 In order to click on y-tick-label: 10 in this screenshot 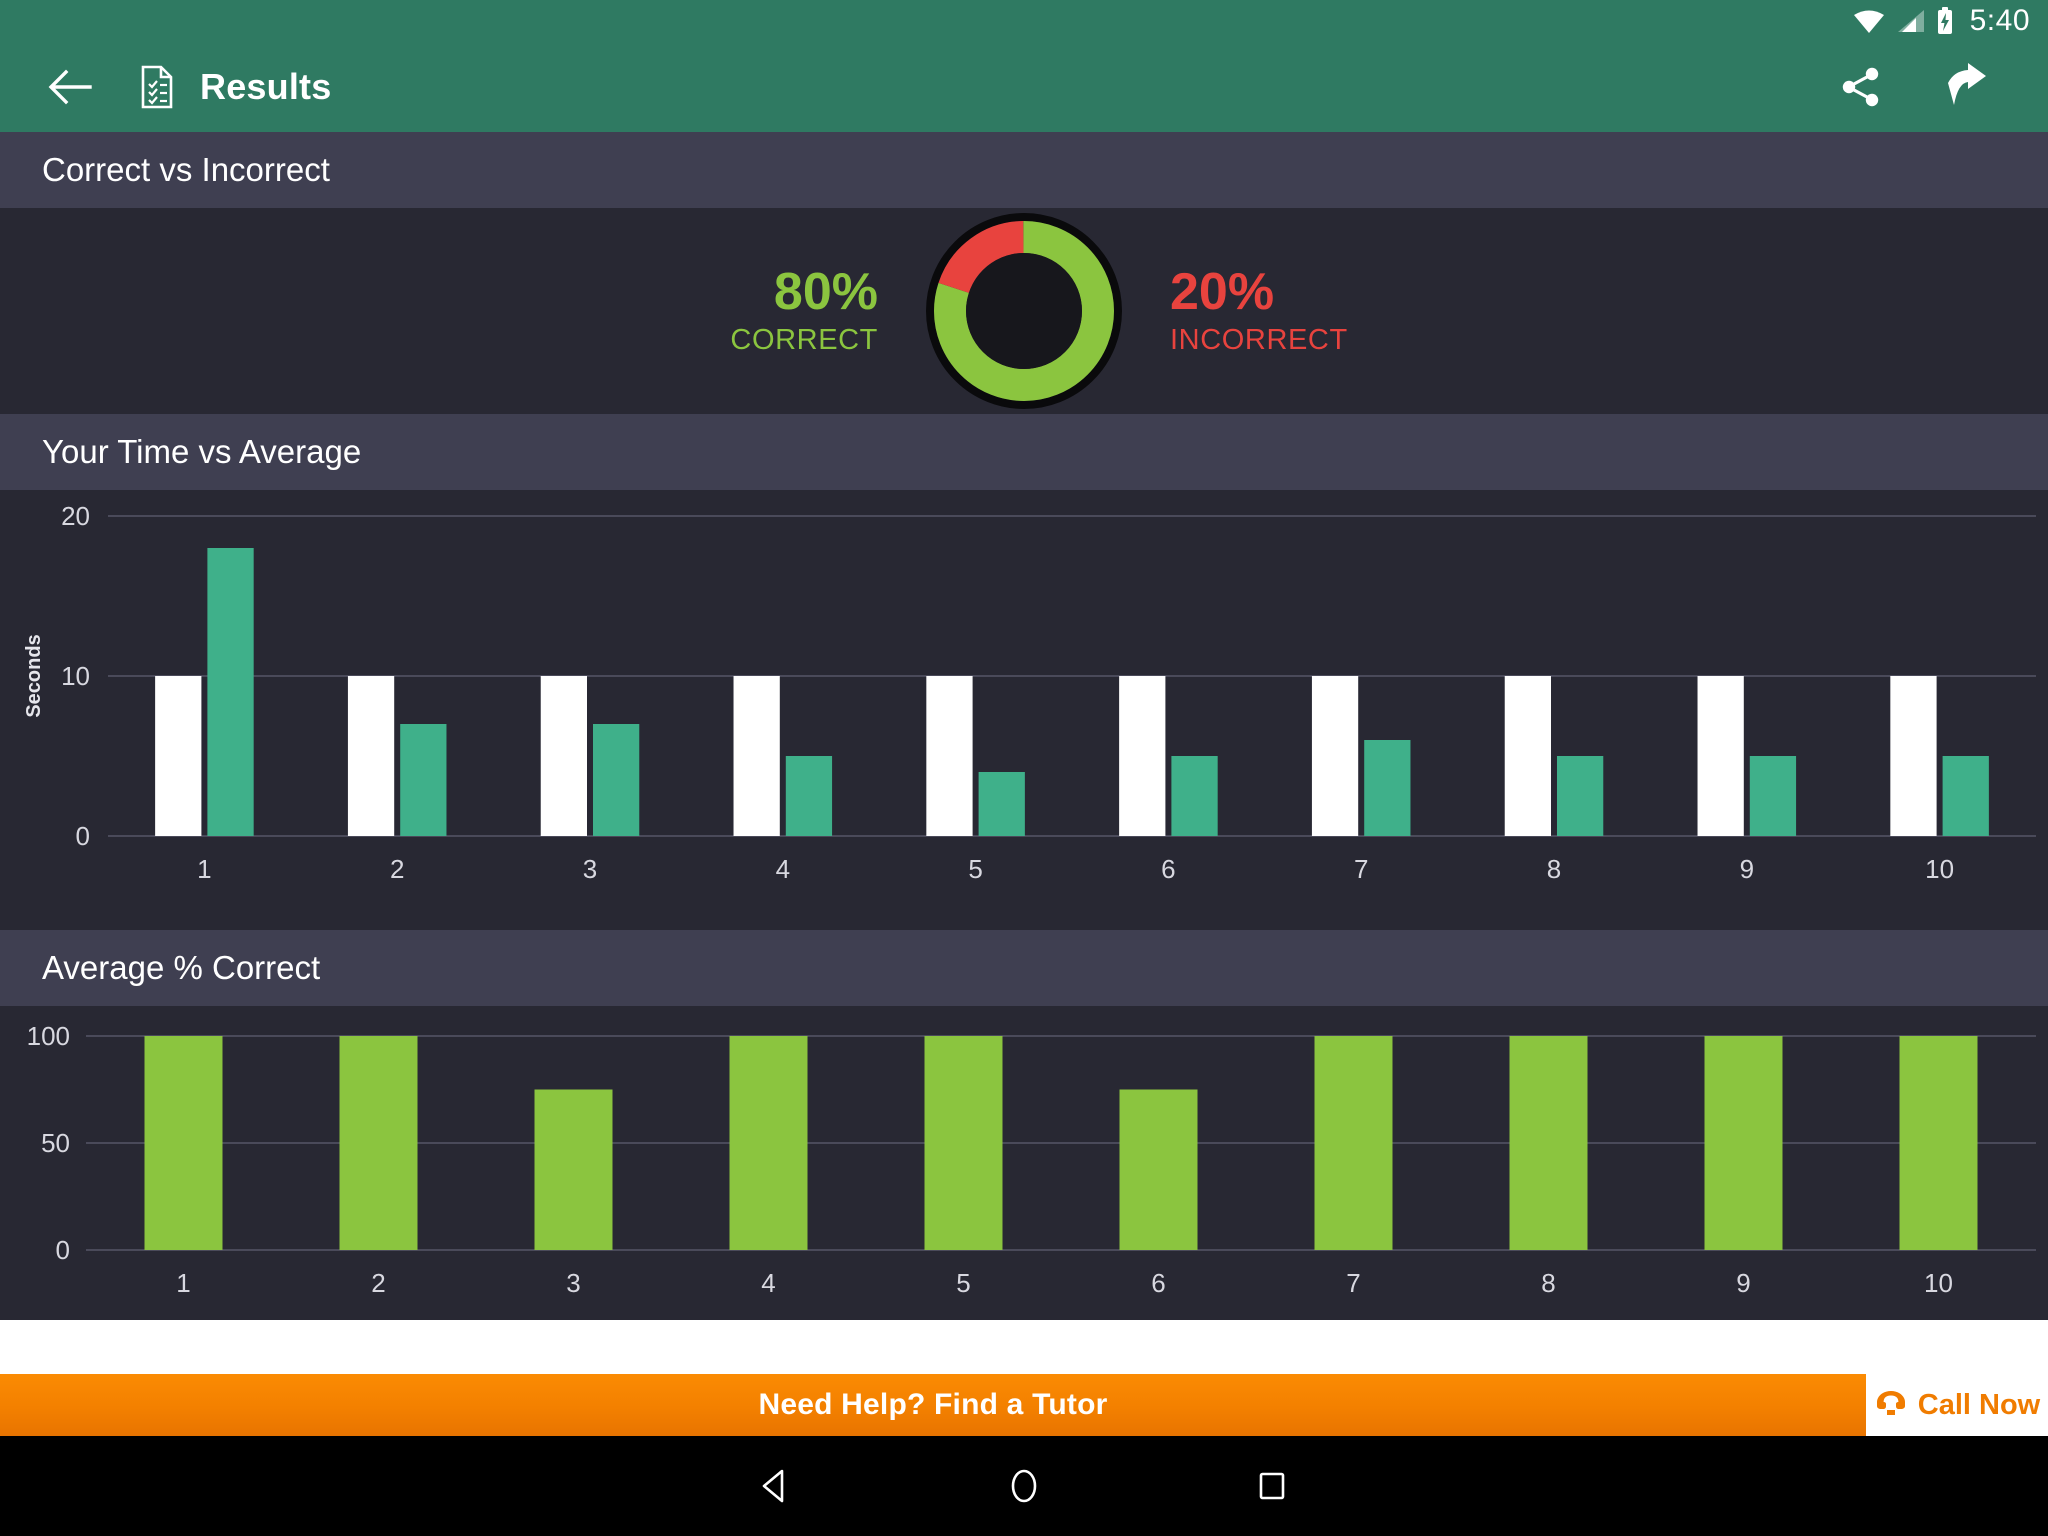, I will do `click(75, 676)`.